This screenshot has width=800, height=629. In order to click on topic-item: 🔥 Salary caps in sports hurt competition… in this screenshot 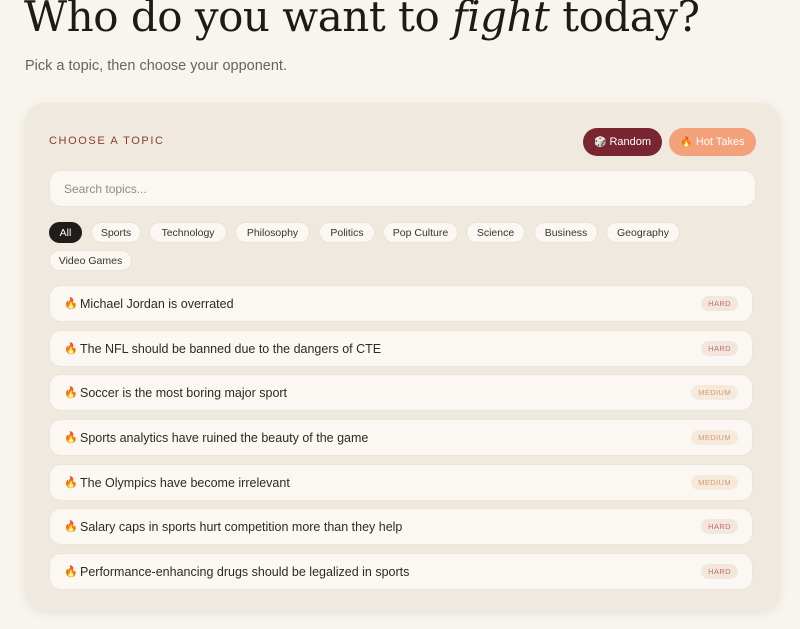, I will do `click(401, 526)`.